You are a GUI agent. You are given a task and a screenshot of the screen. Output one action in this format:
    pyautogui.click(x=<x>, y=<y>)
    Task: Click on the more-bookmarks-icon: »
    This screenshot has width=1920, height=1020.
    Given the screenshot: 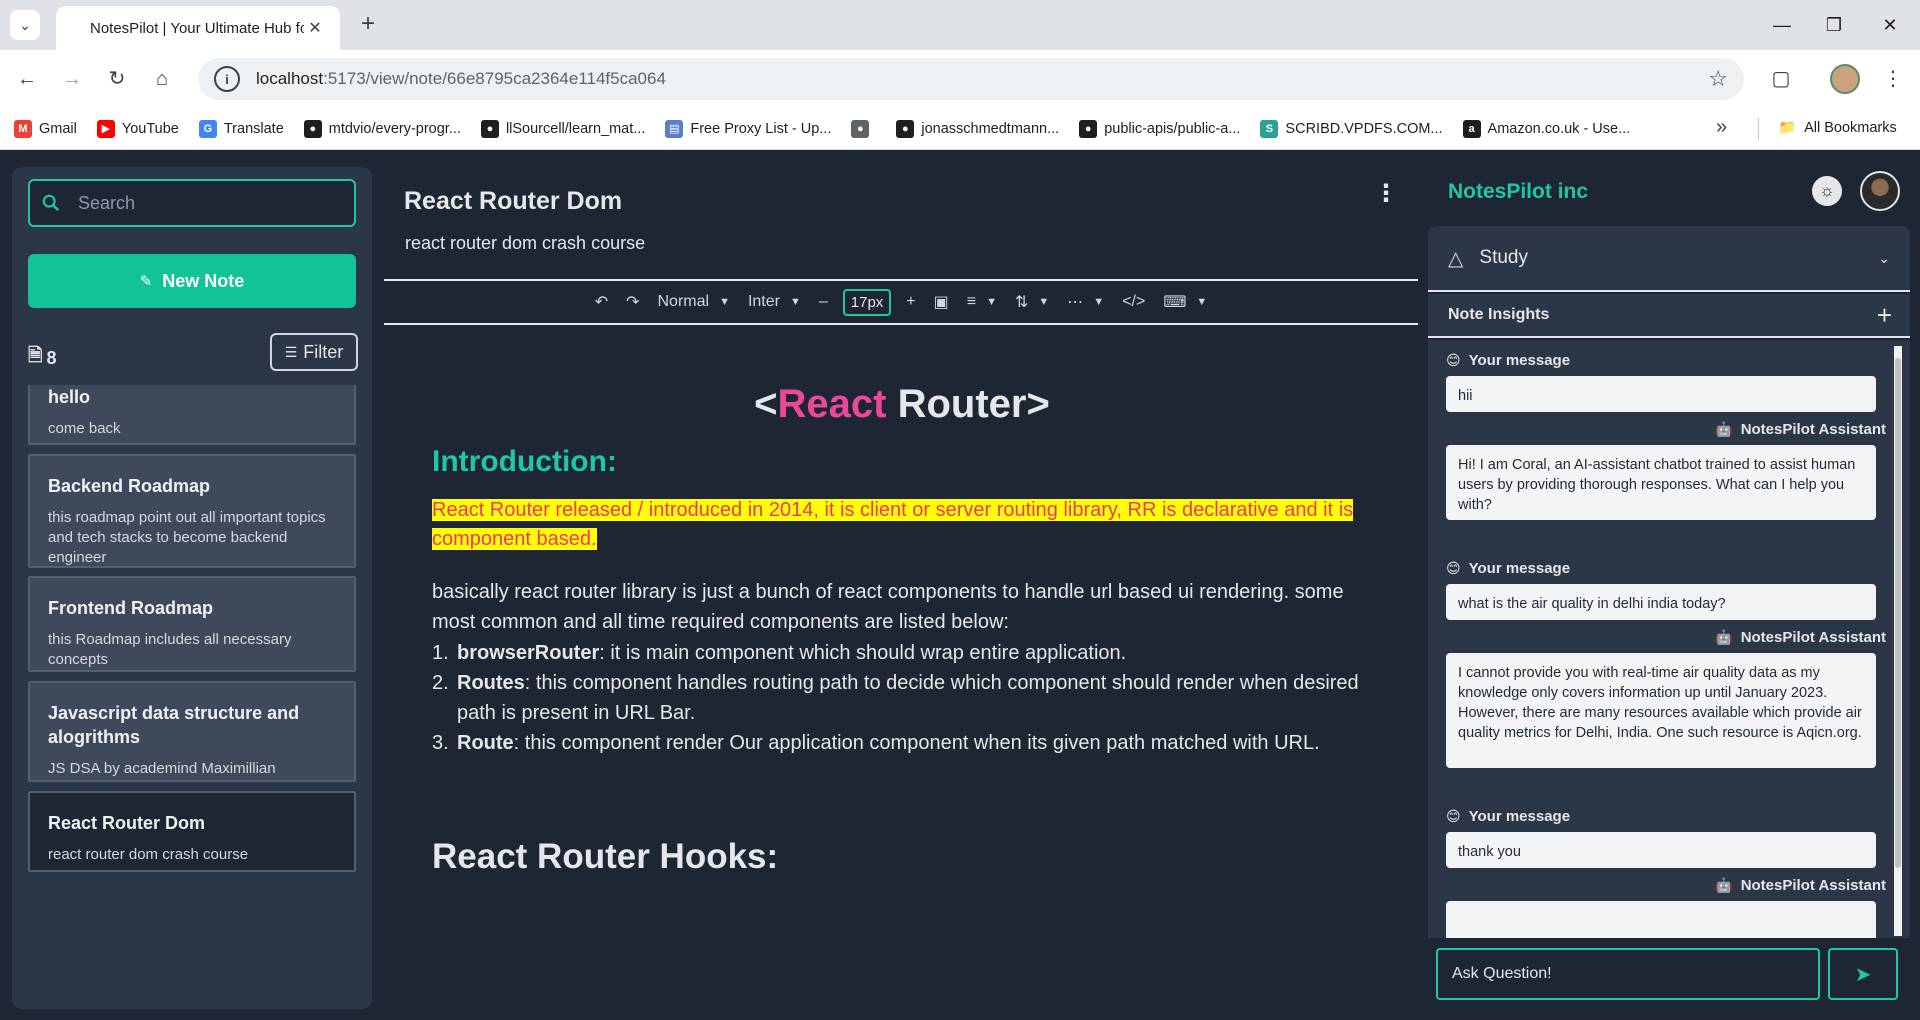 What is the action you would take?
    pyautogui.click(x=1721, y=127)
    